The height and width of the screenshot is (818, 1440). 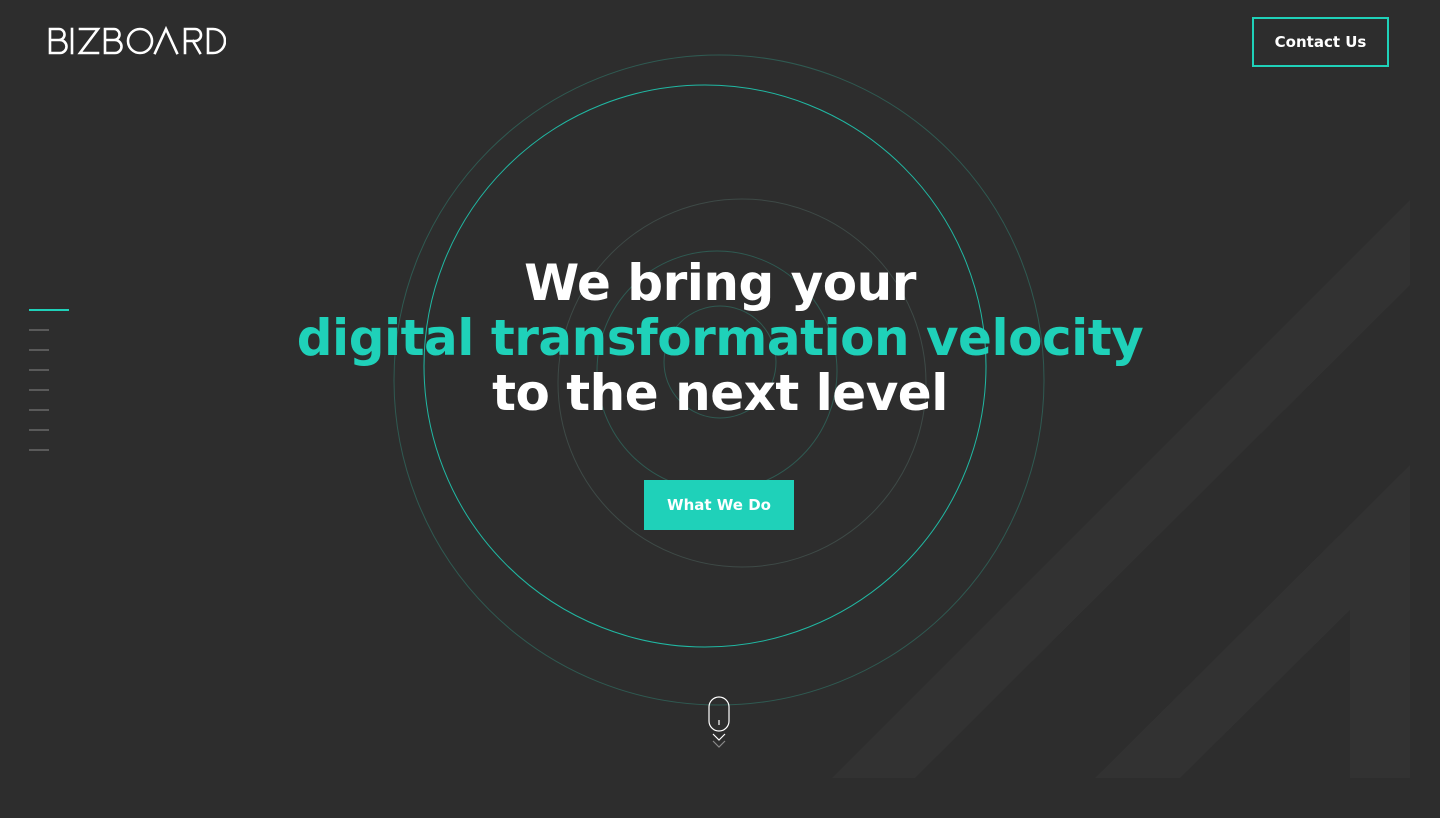 What do you see at coordinates (720, 283) in the screenshot?
I see `headline-line-1: We bring your` at bounding box center [720, 283].